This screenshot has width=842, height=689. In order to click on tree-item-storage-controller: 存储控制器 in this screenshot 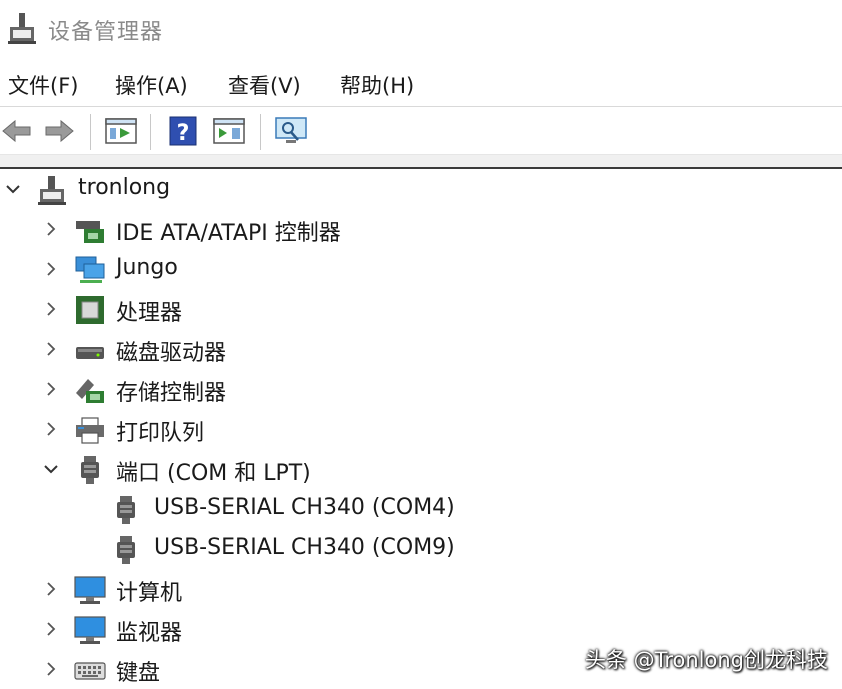, I will do `click(380, 389)`.